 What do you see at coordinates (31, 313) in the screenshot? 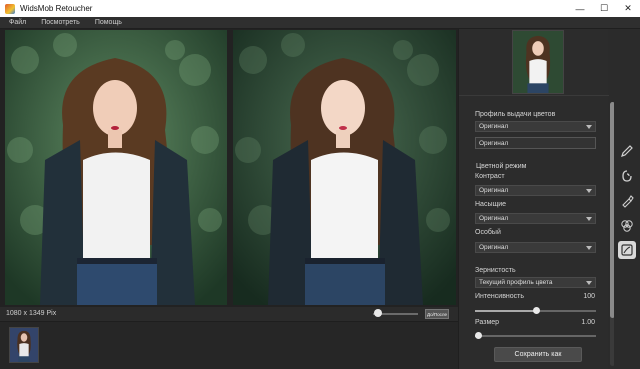
I see `image-dimensions: 1080 x 1349 Pix` at bounding box center [31, 313].